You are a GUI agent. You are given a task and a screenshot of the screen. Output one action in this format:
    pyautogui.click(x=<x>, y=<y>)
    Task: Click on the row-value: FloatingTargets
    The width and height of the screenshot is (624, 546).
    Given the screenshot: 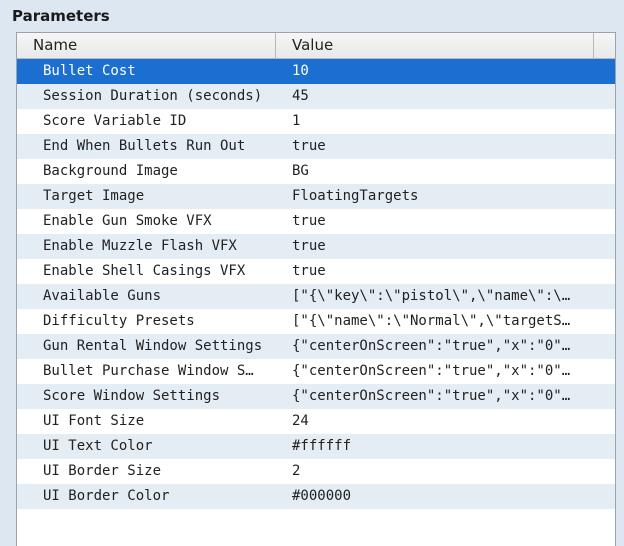 What is the action you would take?
    pyautogui.click(x=355, y=196)
    